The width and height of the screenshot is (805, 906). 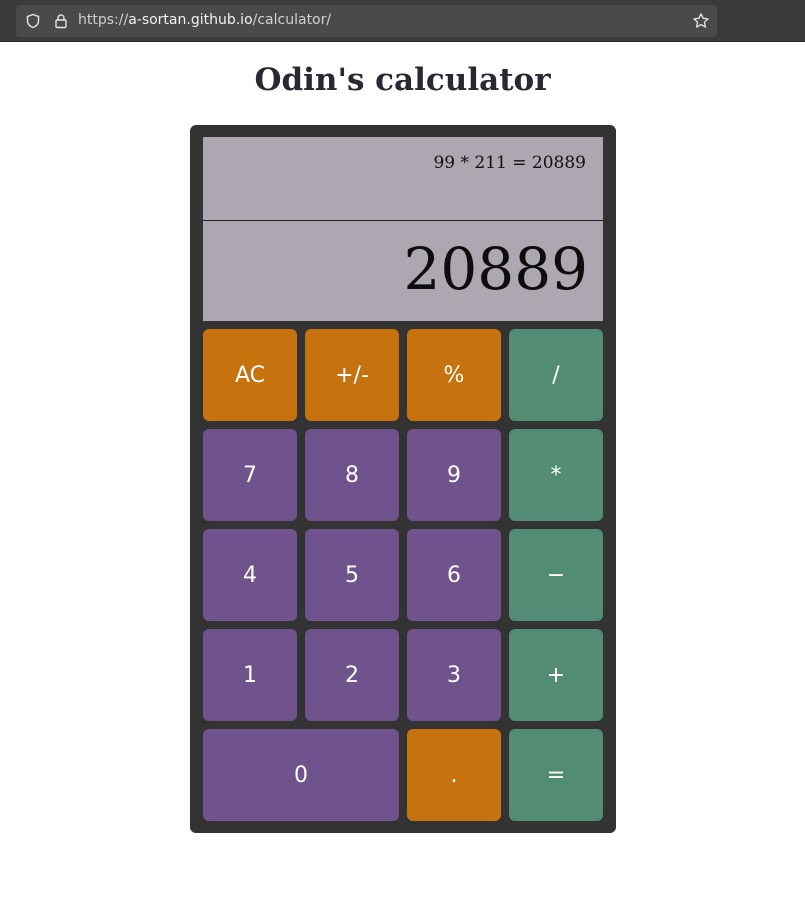 I want to click on address-bar: https://a-sortan.github.io/calculator/, so click(x=366, y=21).